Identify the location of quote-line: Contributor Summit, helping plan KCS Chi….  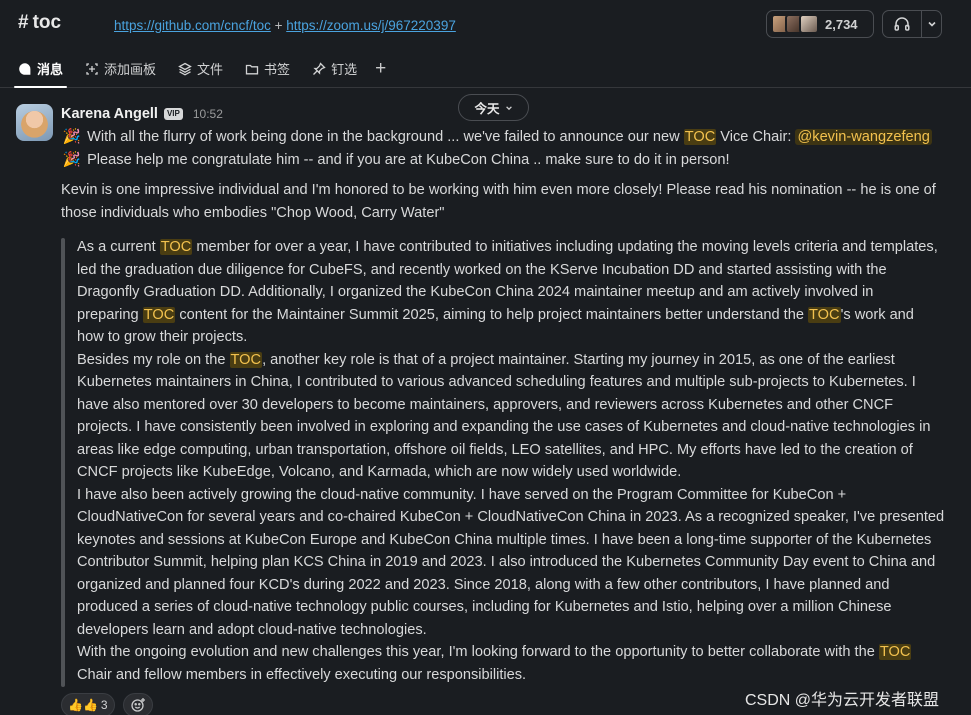
(506, 562).